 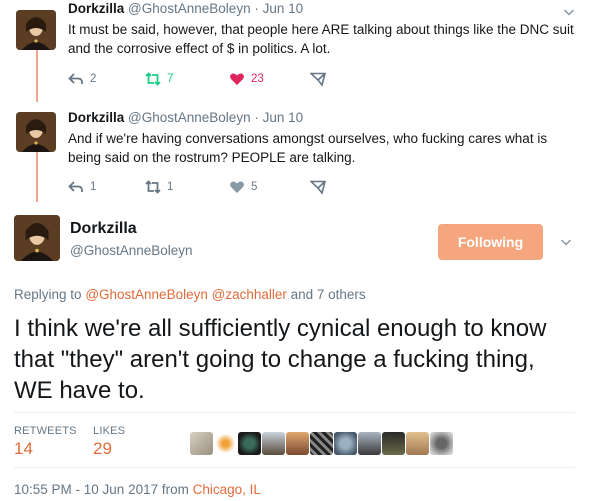 What do you see at coordinates (146, 294) in the screenshot?
I see `mention-link: @GhostAnneBoleyn` at bounding box center [146, 294].